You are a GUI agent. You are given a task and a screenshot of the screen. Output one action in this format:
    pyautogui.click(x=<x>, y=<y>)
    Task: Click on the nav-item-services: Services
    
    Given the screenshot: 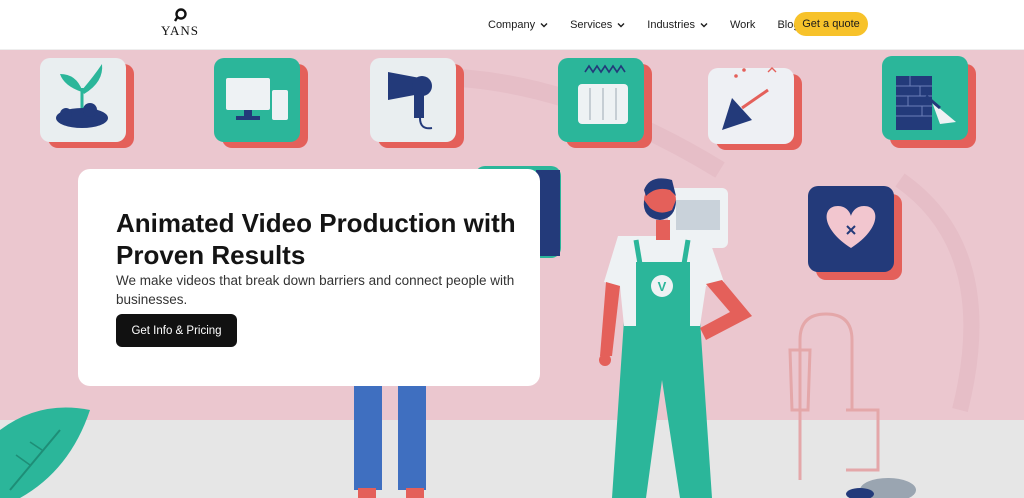 What is the action you would take?
    pyautogui.click(x=597, y=25)
    